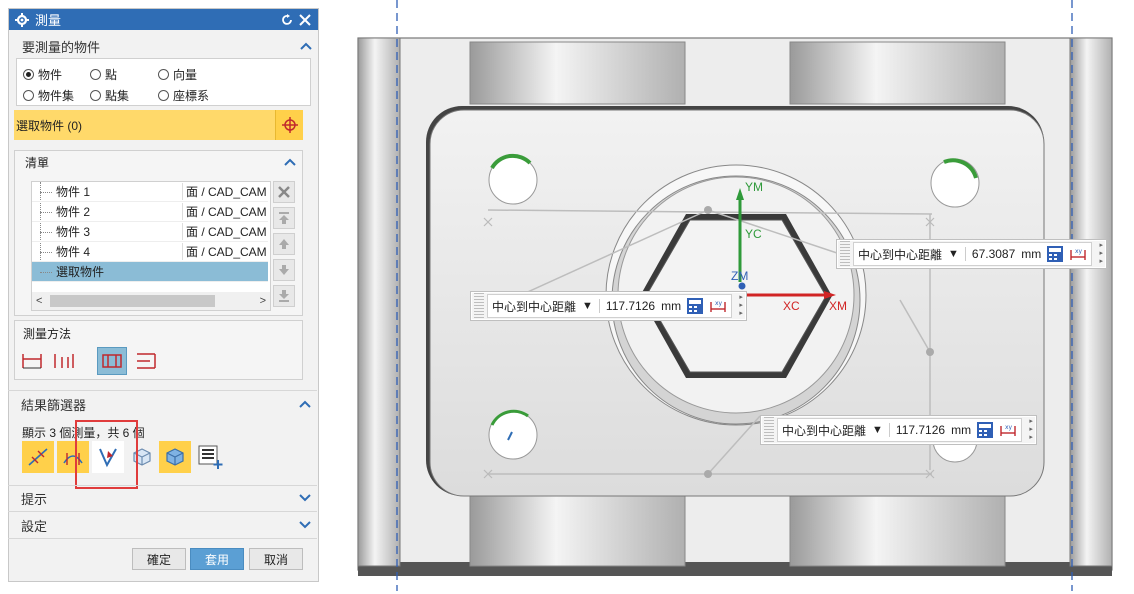 Image resolution: width=1134 pixels, height=594 pixels. I want to click on list-action-buttons, so click(285, 246).